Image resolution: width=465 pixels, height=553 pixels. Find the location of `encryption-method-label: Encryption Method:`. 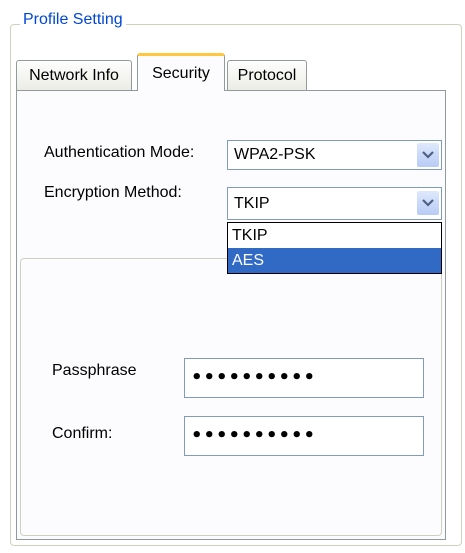

encryption-method-label: Encryption Method: is located at coordinates (113, 192).